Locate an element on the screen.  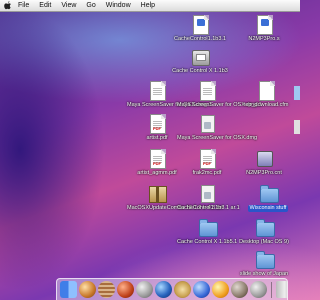
jupiter-icon is located at coordinates (106, 289).